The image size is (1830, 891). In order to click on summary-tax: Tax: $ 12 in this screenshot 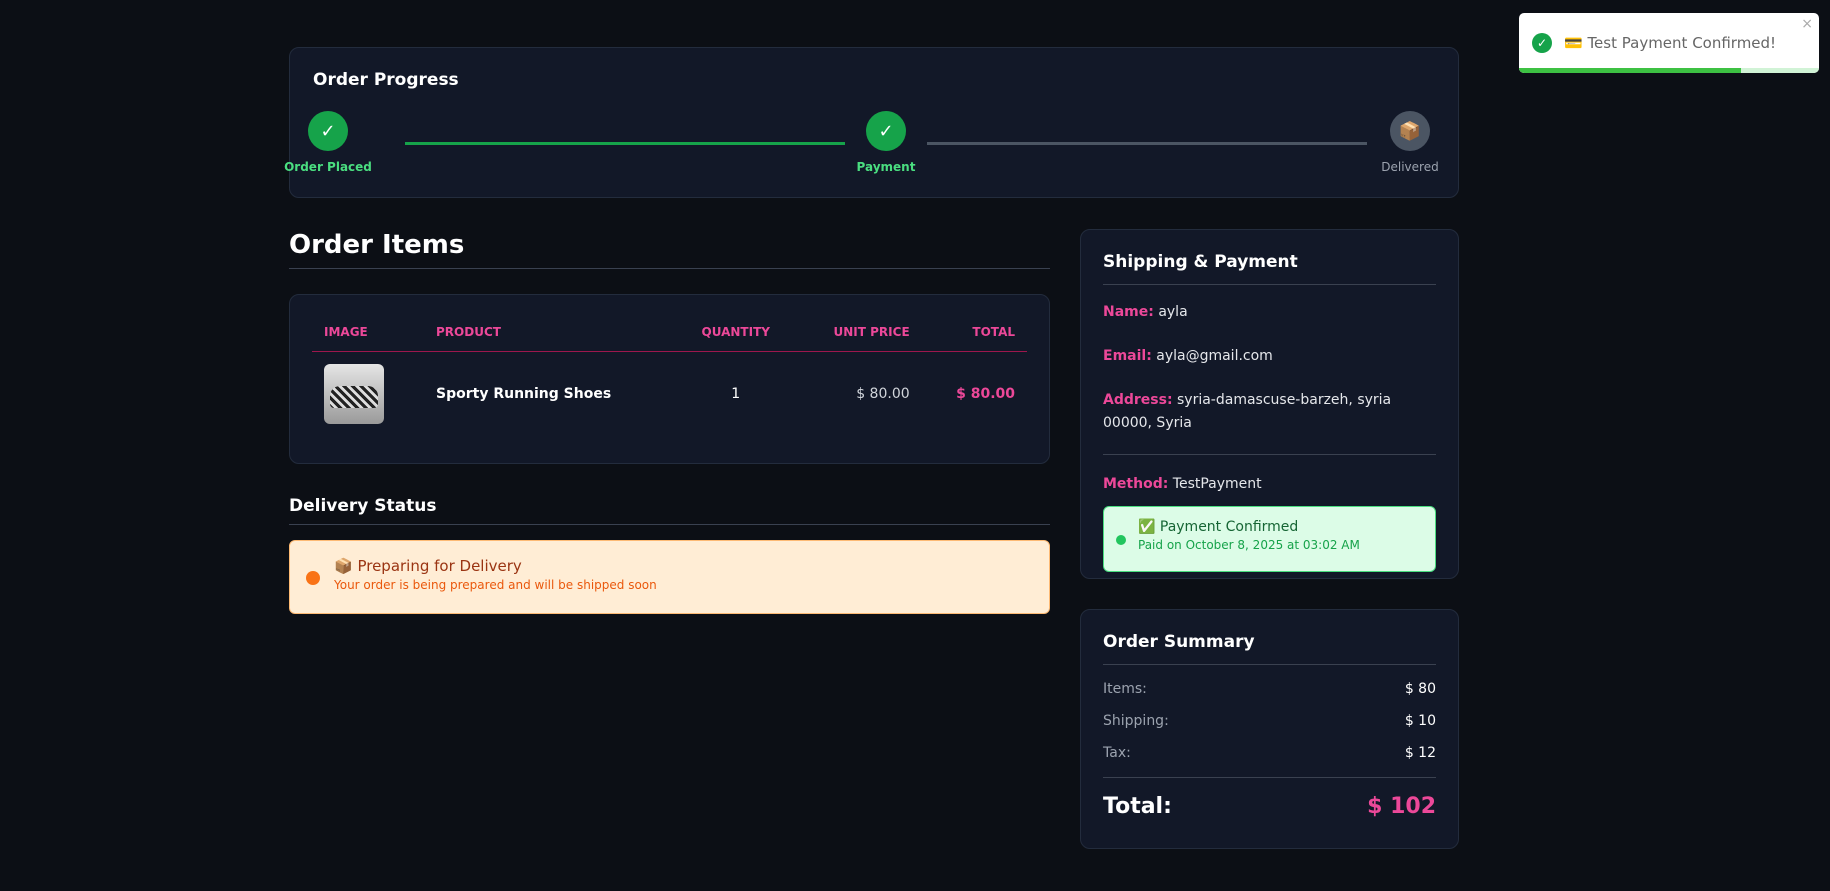, I will do `click(1269, 753)`.